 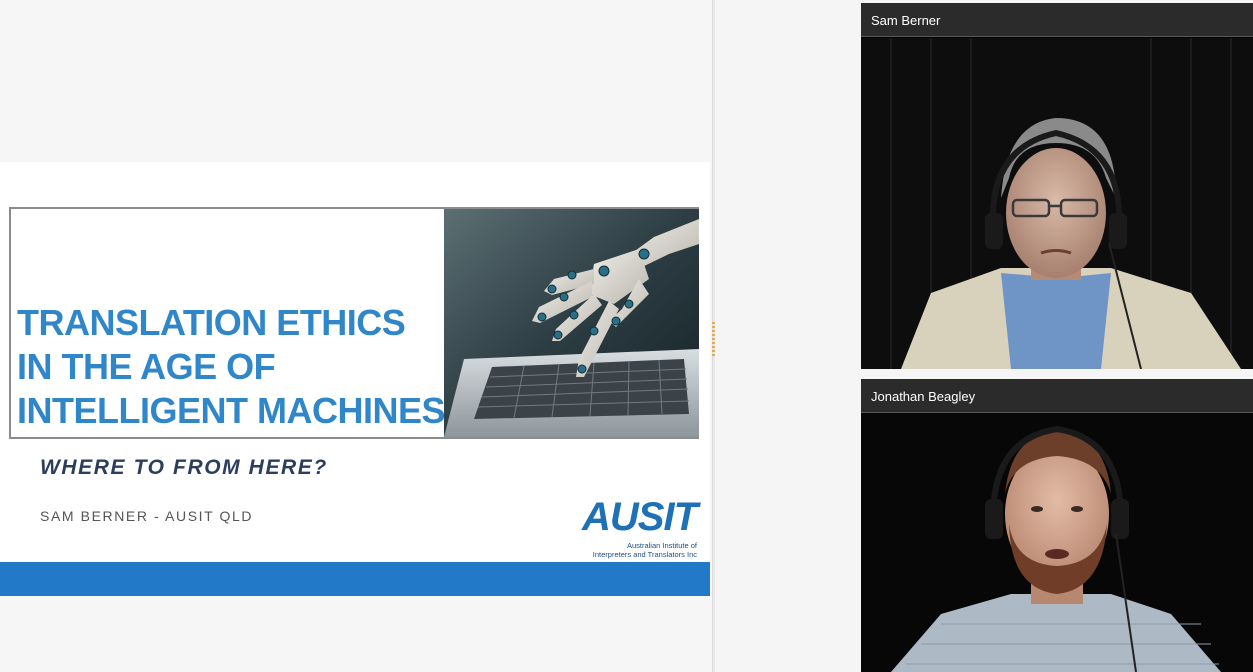 I want to click on ausit-logo-wordmark: AUSIT, so click(x=640, y=517).